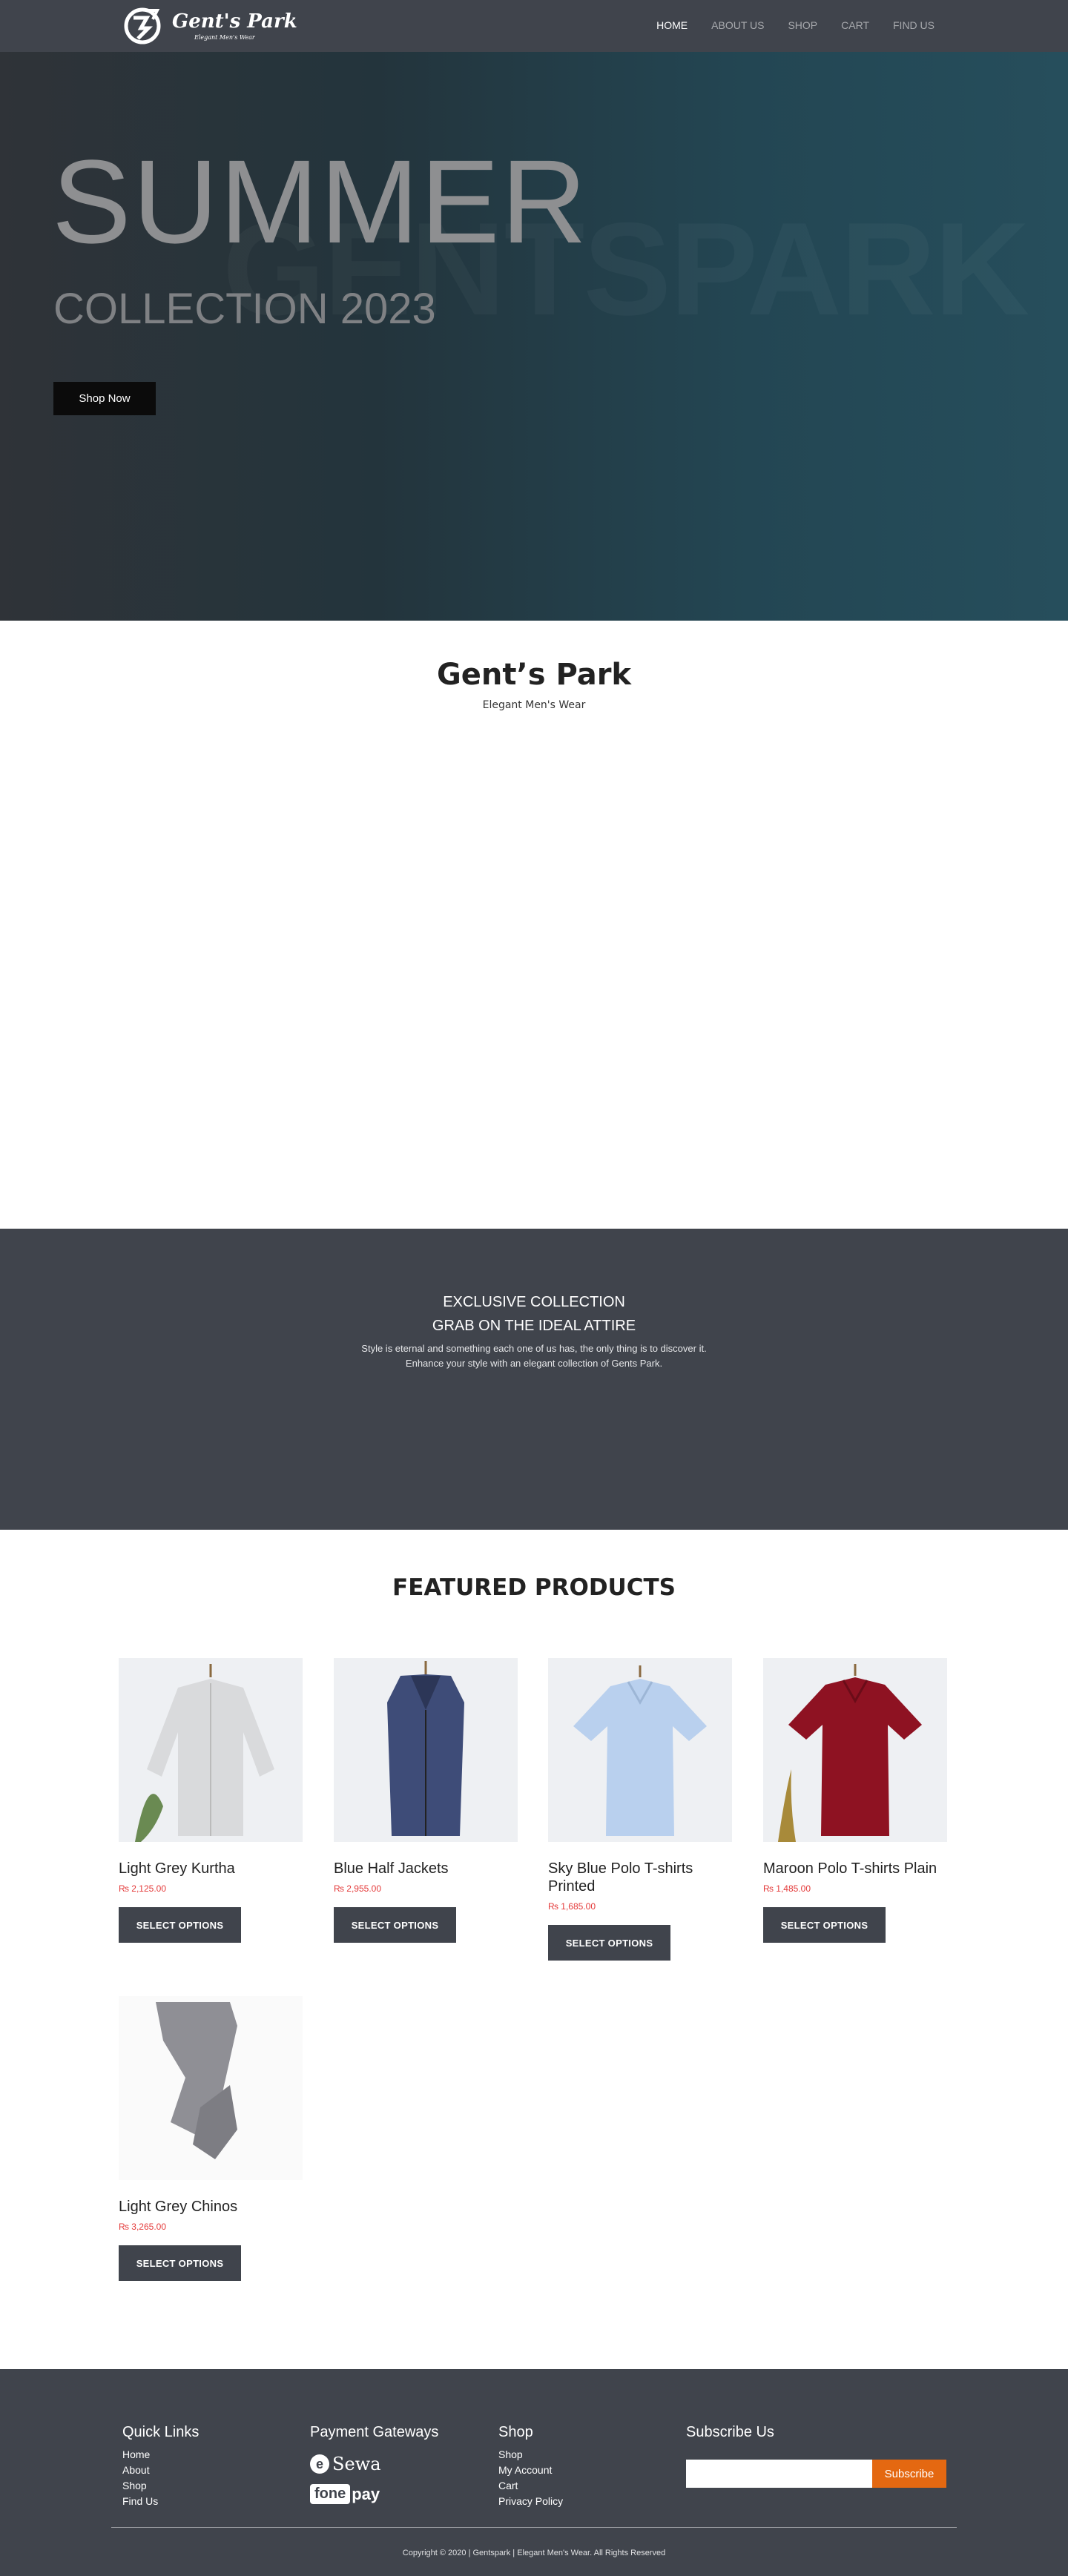 Image resolution: width=1068 pixels, height=2576 pixels. Describe the element at coordinates (160, 2486) in the screenshot. I see `footer-link-shop: Shop` at that location.